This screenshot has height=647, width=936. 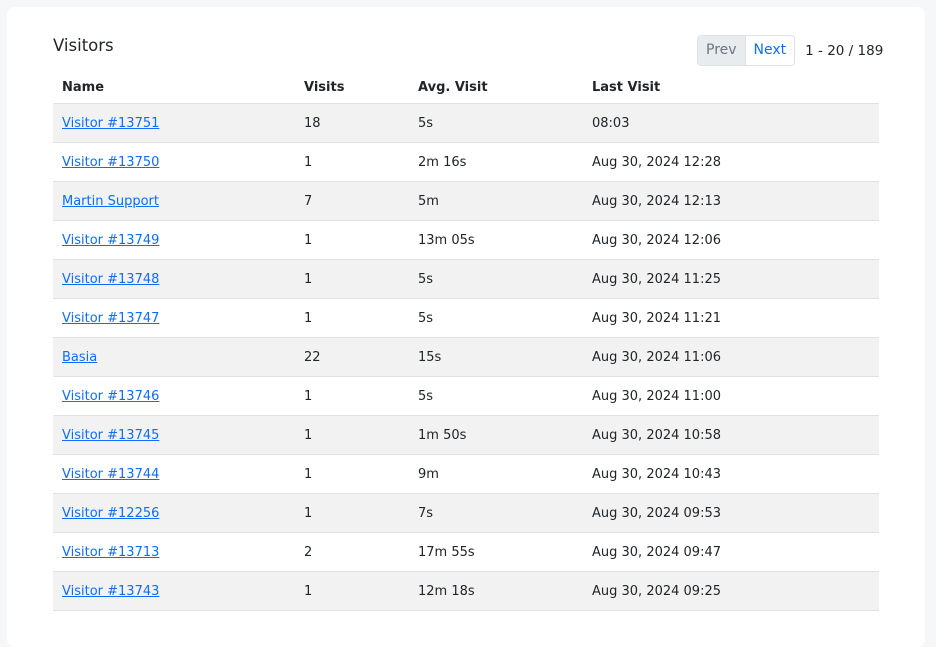 I want to click on avg-visit-value: 15s, so click(x=430, y=357).